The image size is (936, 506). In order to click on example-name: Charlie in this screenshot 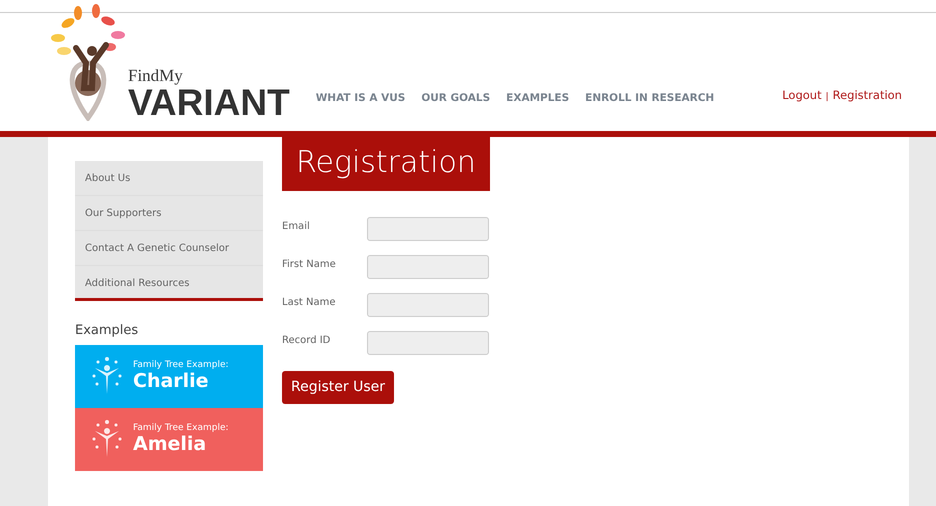, I will do `click(171, 381)`.